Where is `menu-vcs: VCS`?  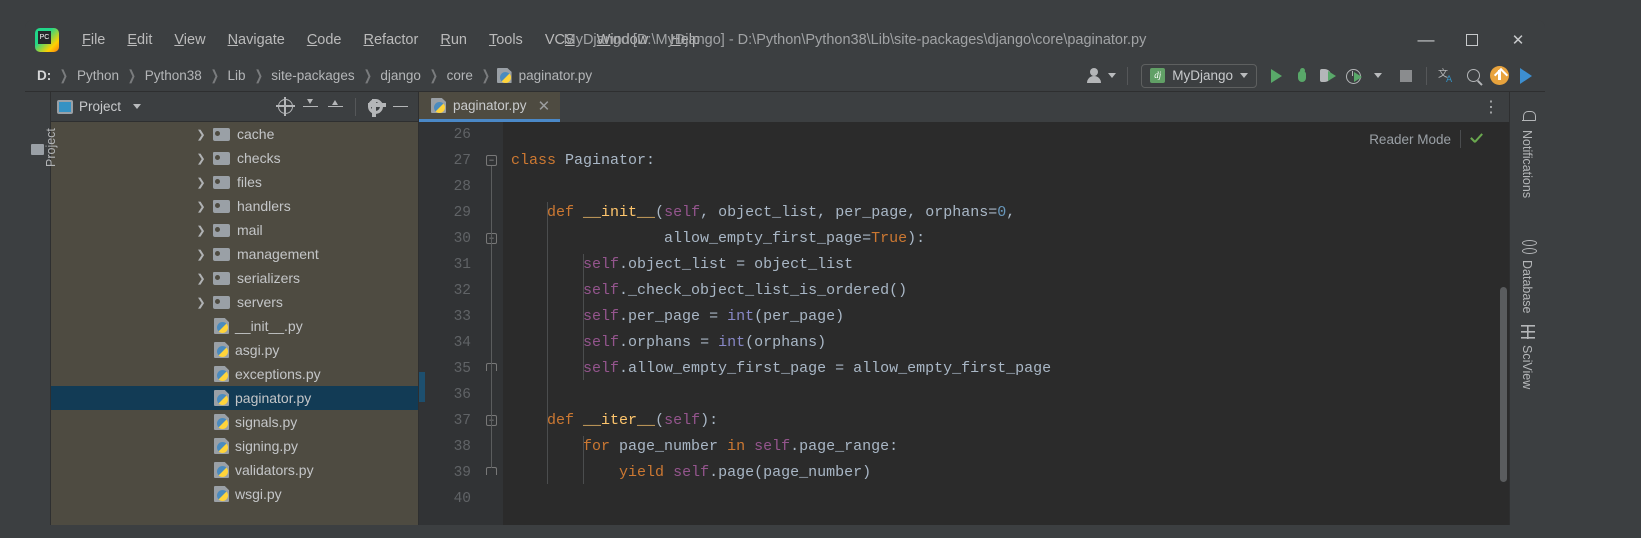 menu-vcs: VCS is located at coordinates (560, 40).